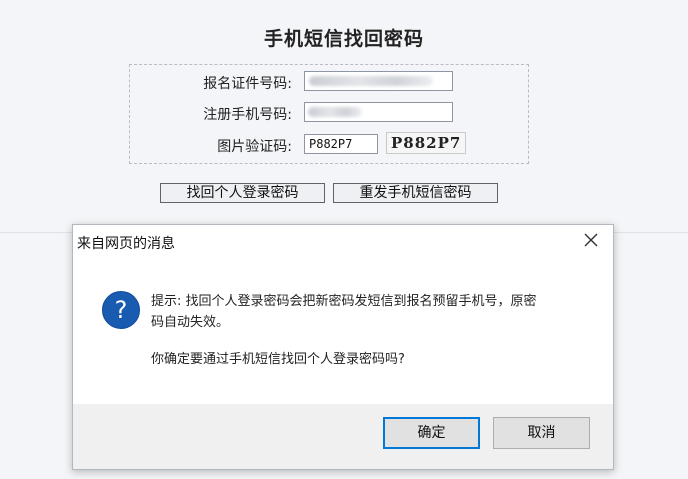 This screenshot has height=479, width=688. I want to click on question-icon: ?, so click(121, 310).